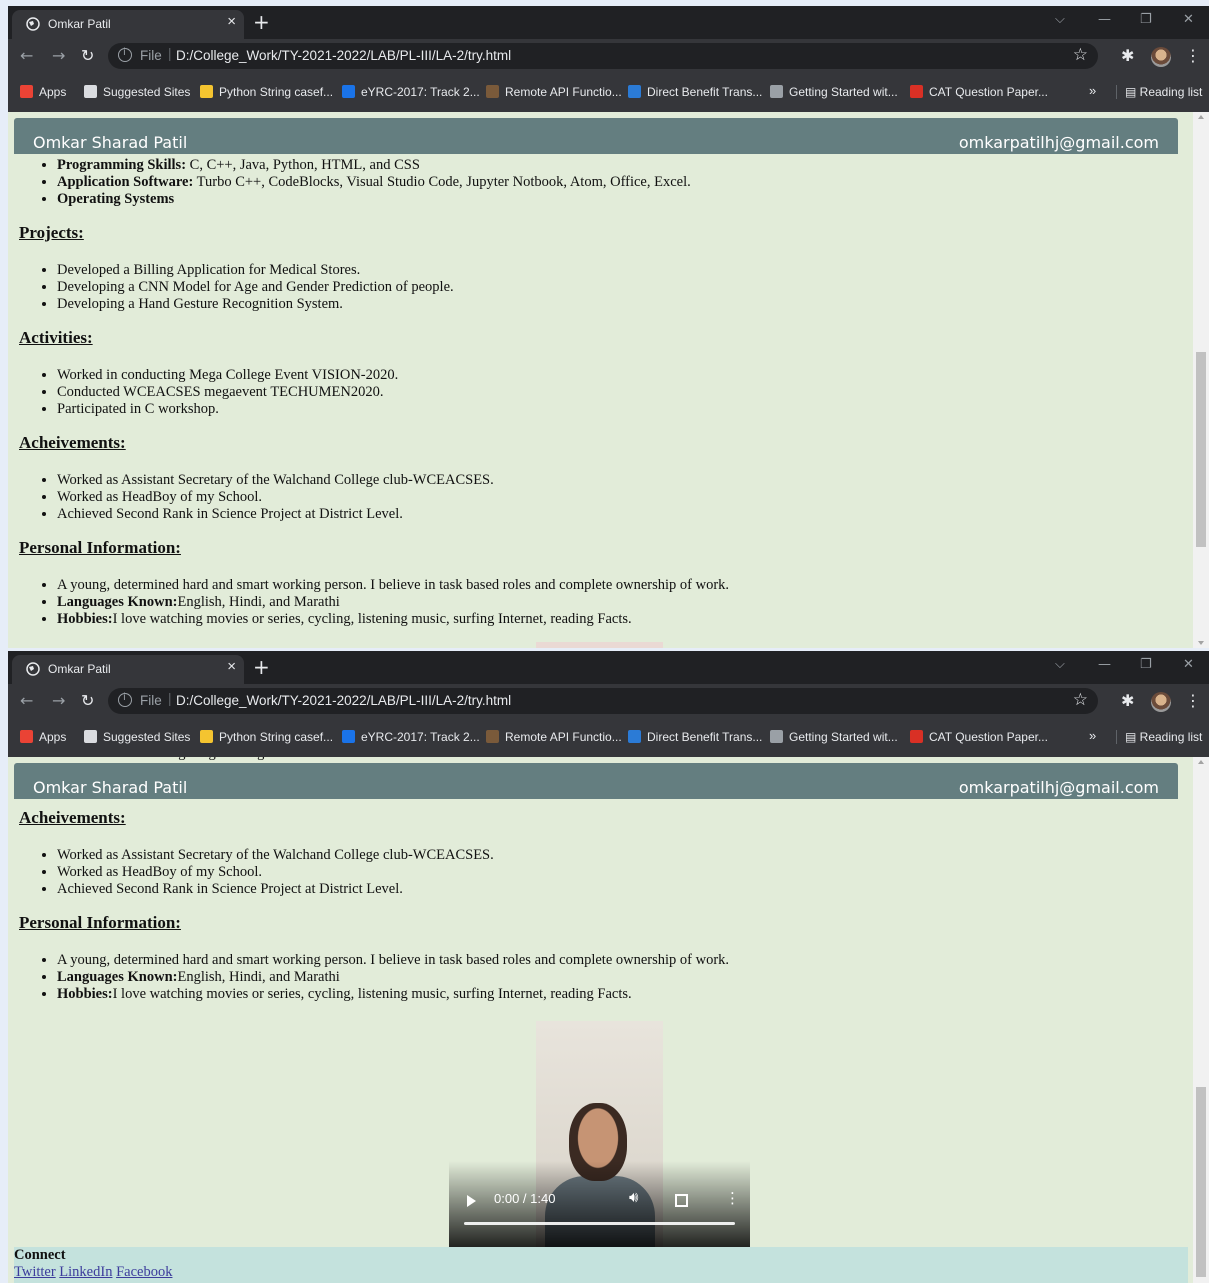 Image resolution: width=1209 pixels, height=1283 pixels. What do you see at coordinates (732, 1198) in the screenshot?
I see `video-menu-icon: ⋮` at bounding box center [732, 1198].